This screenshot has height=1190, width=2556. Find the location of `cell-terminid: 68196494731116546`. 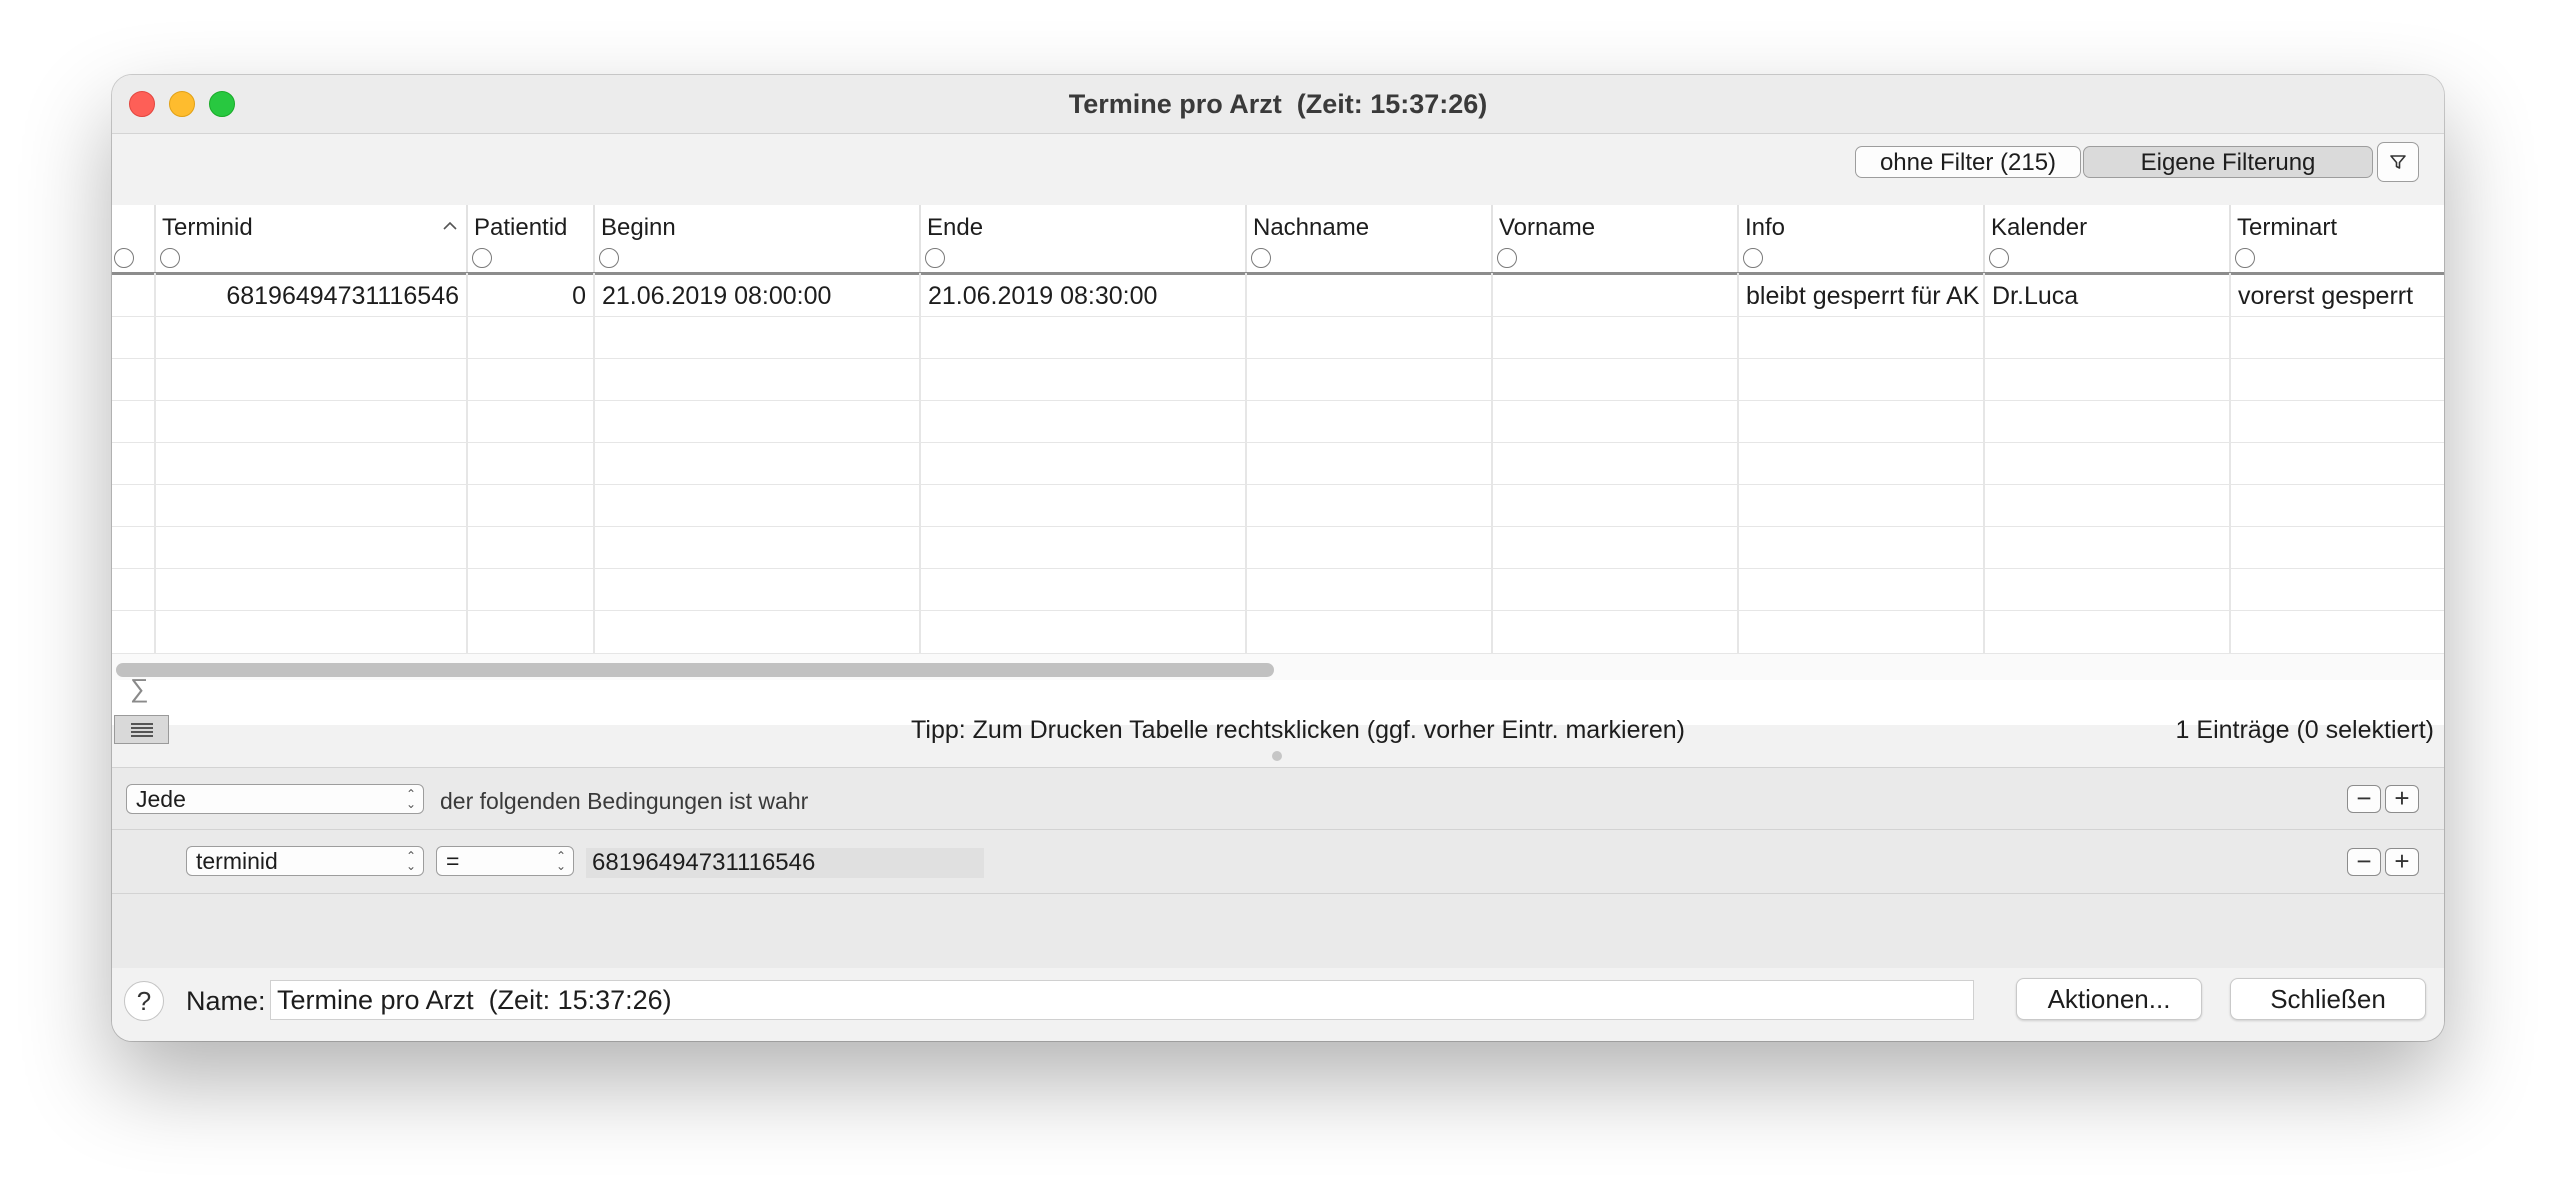

cell-terminid: 68196494731116546 is located at coordinates (342, 296).